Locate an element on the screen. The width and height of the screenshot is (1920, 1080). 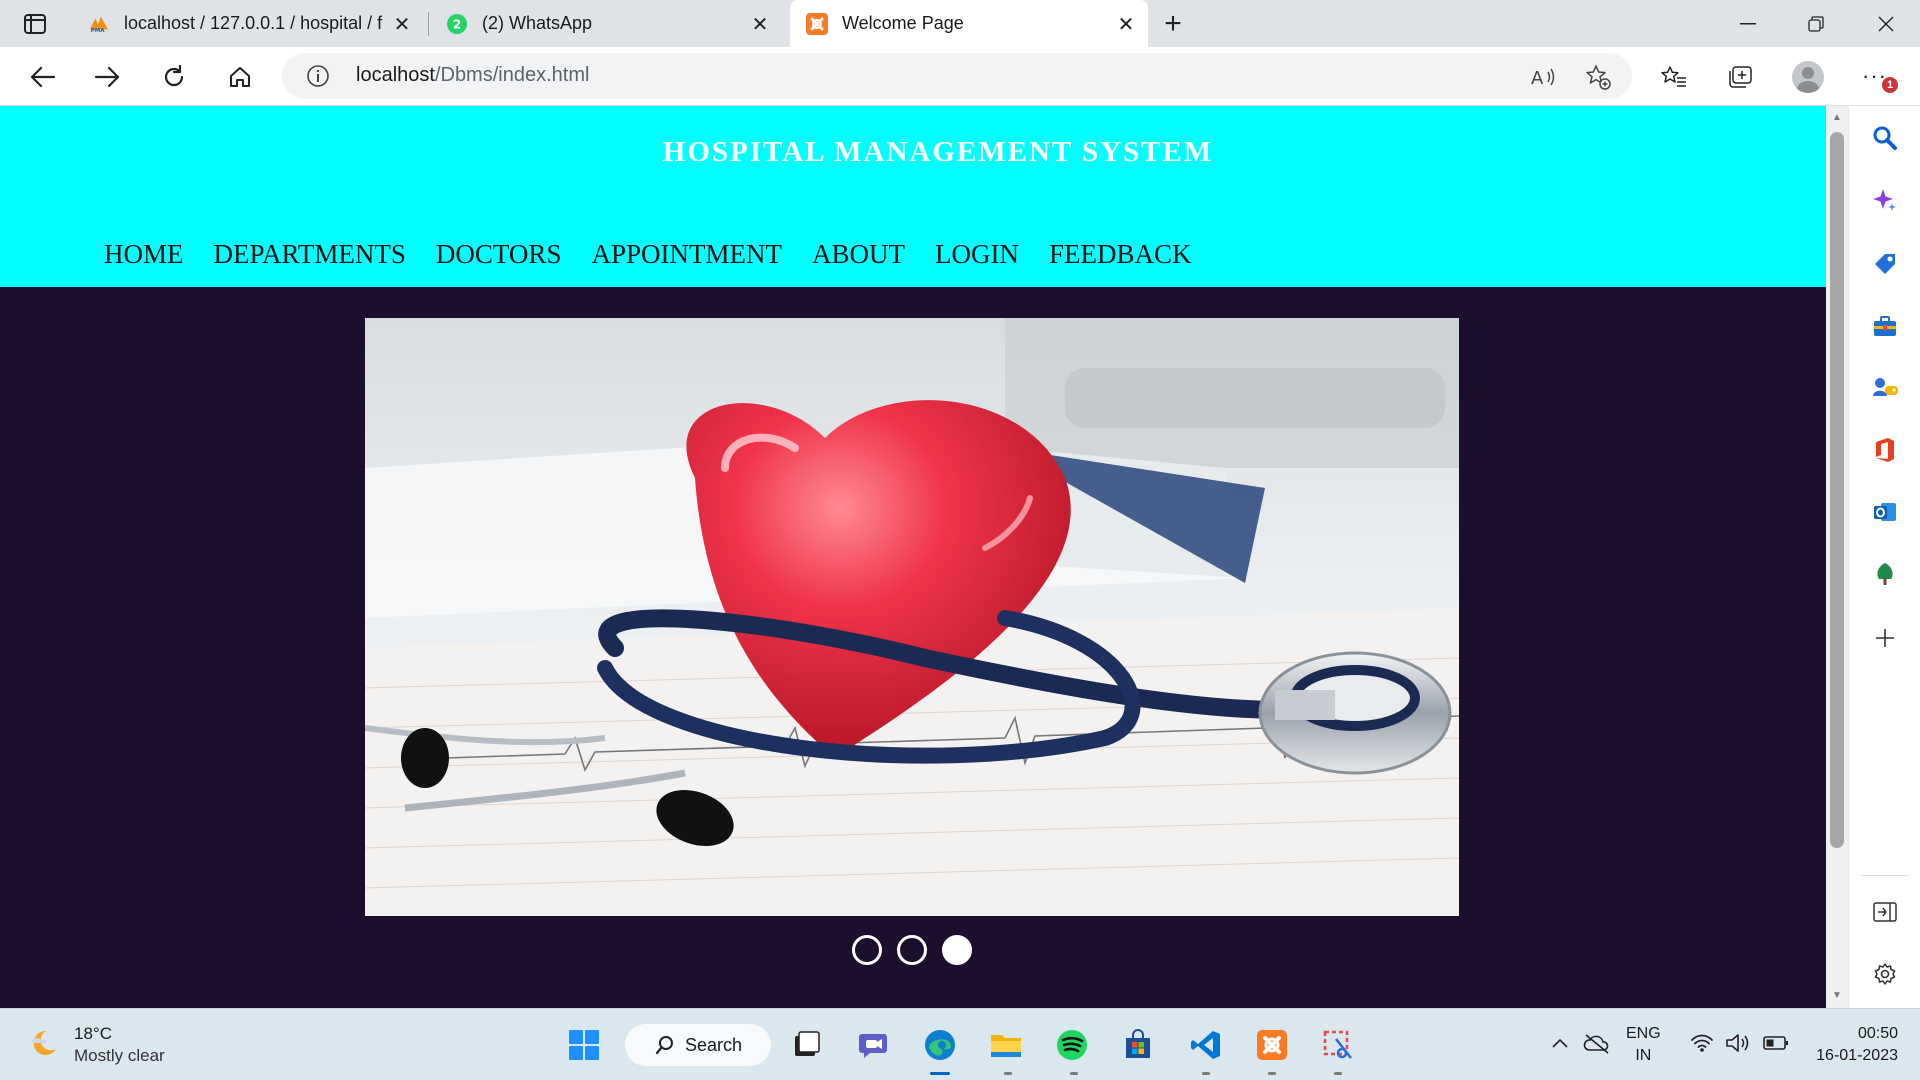
moon-cloud-icon is located at coordinates (44, 1045).